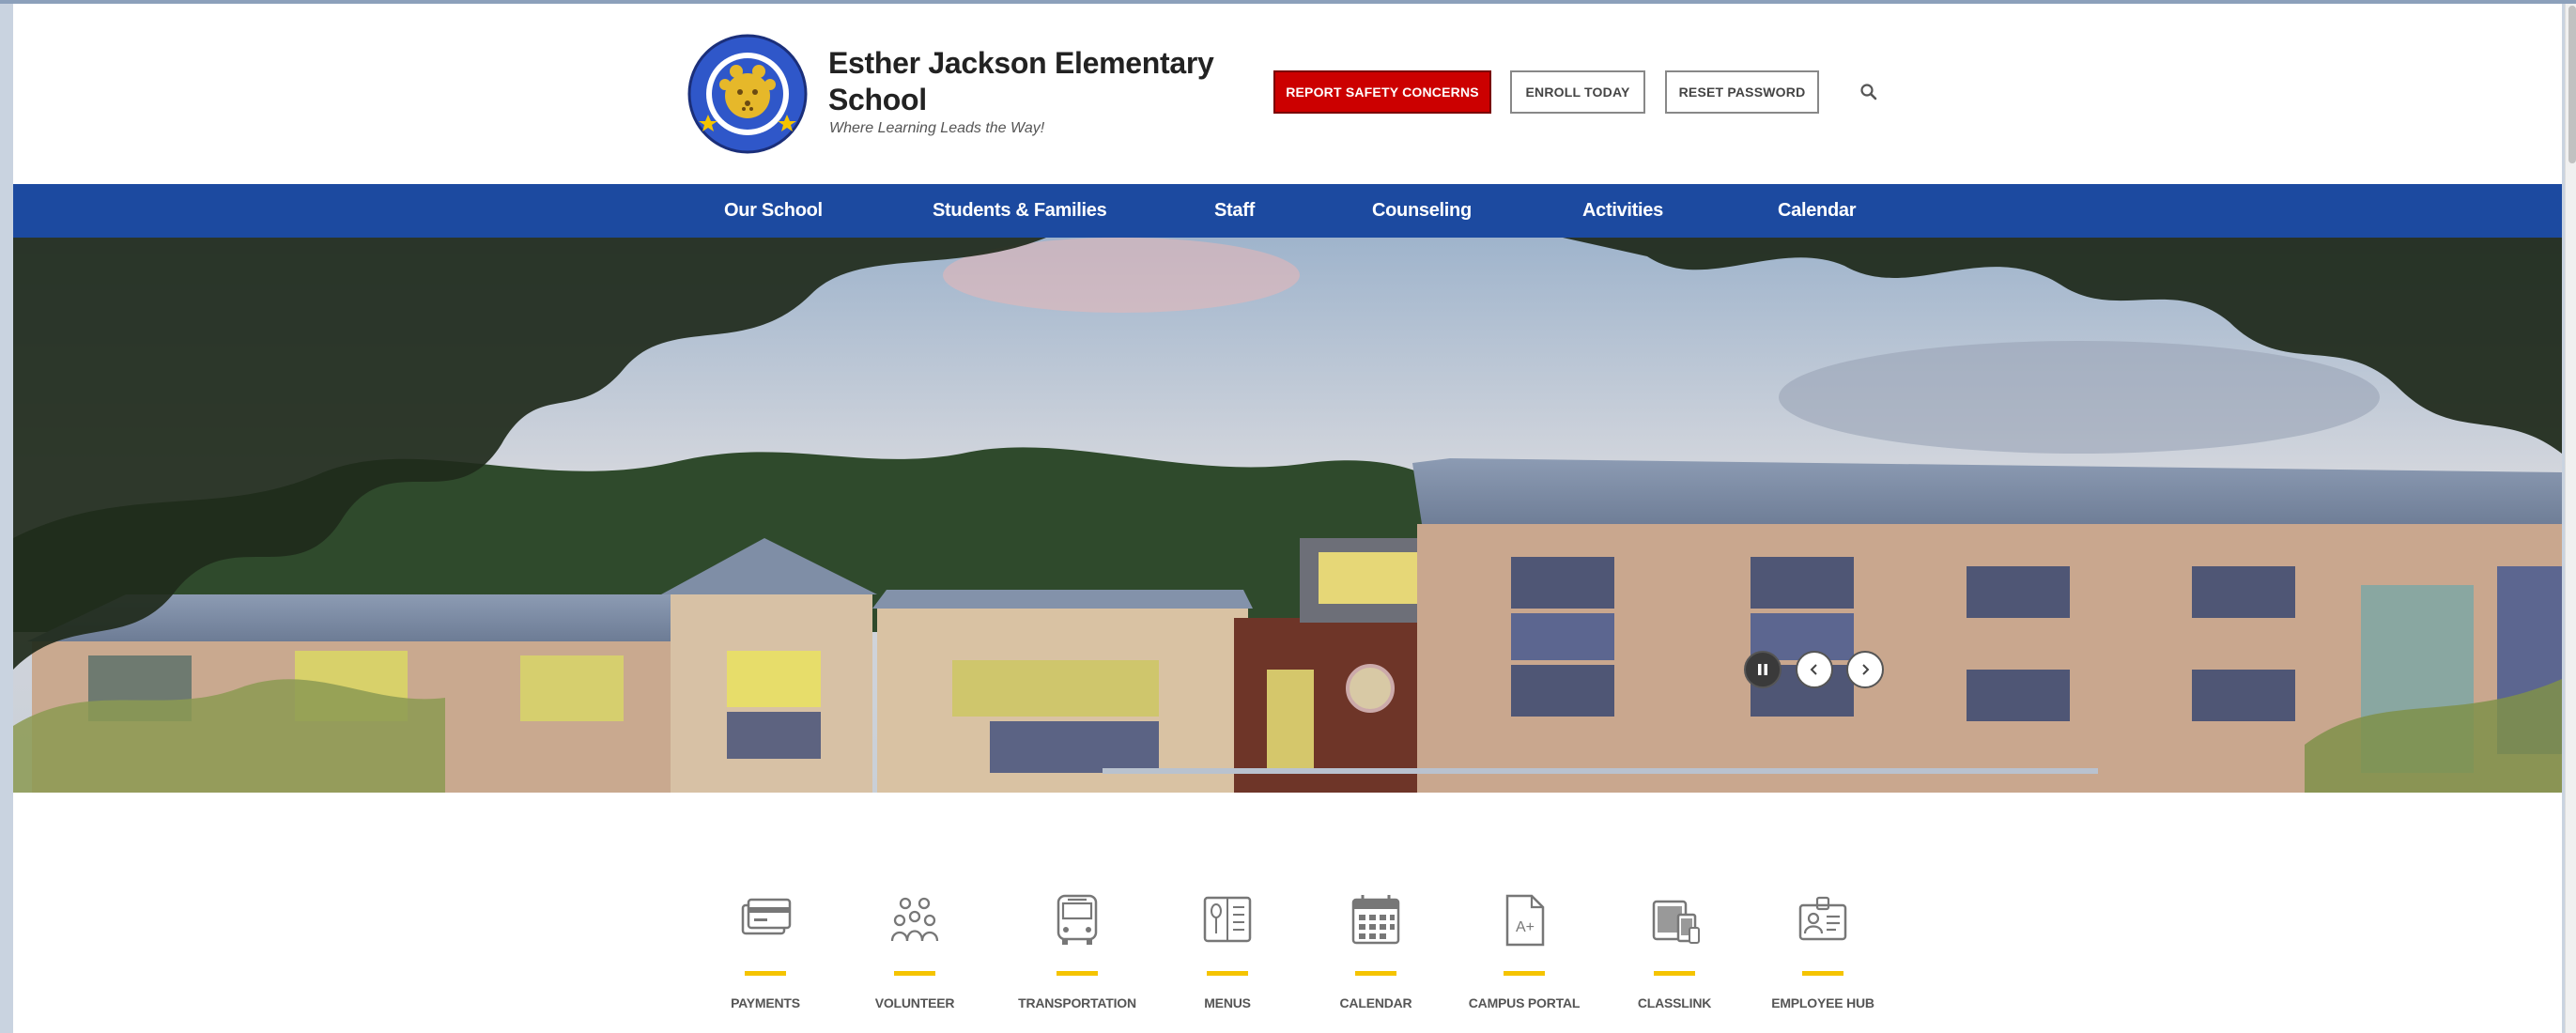 The height and width of the screenshot is (1033, 2576). Describe the element at coordinates (1077, 1002) in the screenshot. I see `quick-link-label: TRANSPORTATION` at that location.